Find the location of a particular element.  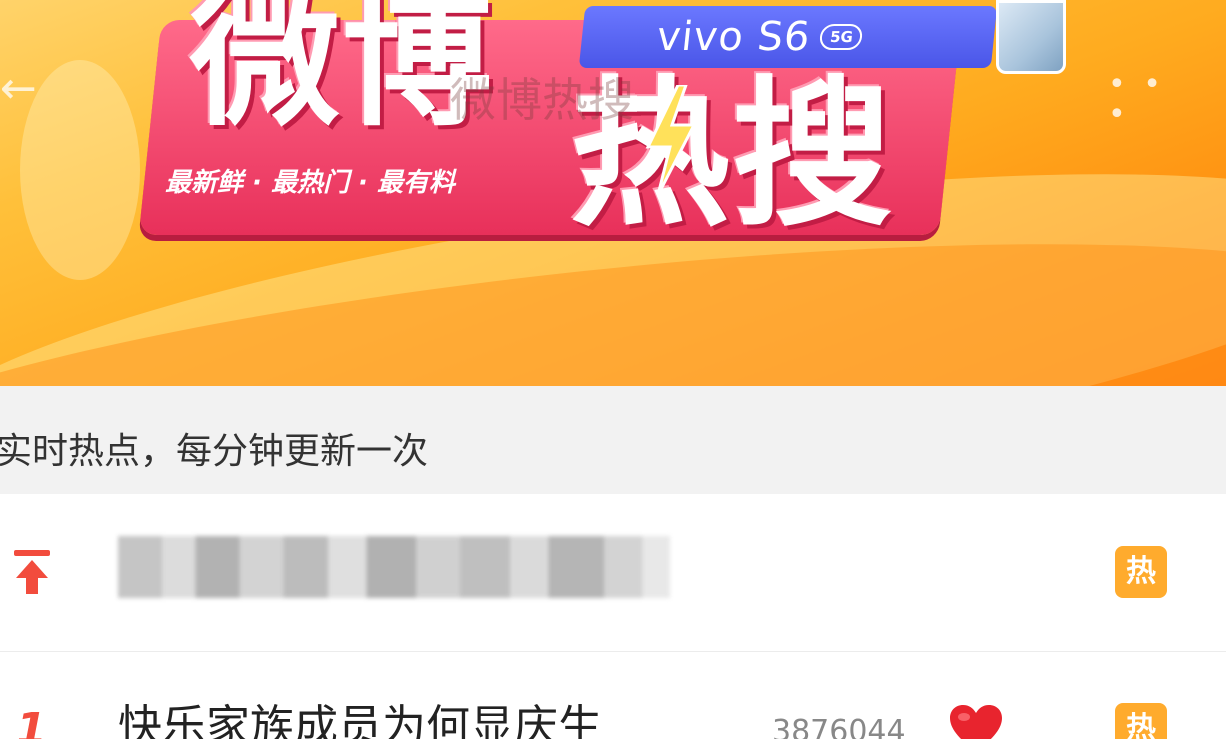

banner-watermark: 微博热搜 is located at coordinates (542, 100).